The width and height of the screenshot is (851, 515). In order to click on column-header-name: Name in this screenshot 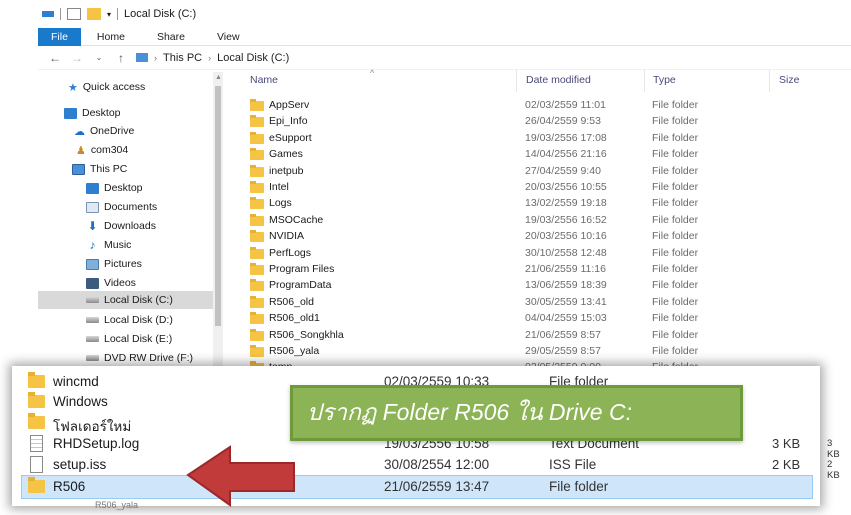, I will do `click(264, 80)`.